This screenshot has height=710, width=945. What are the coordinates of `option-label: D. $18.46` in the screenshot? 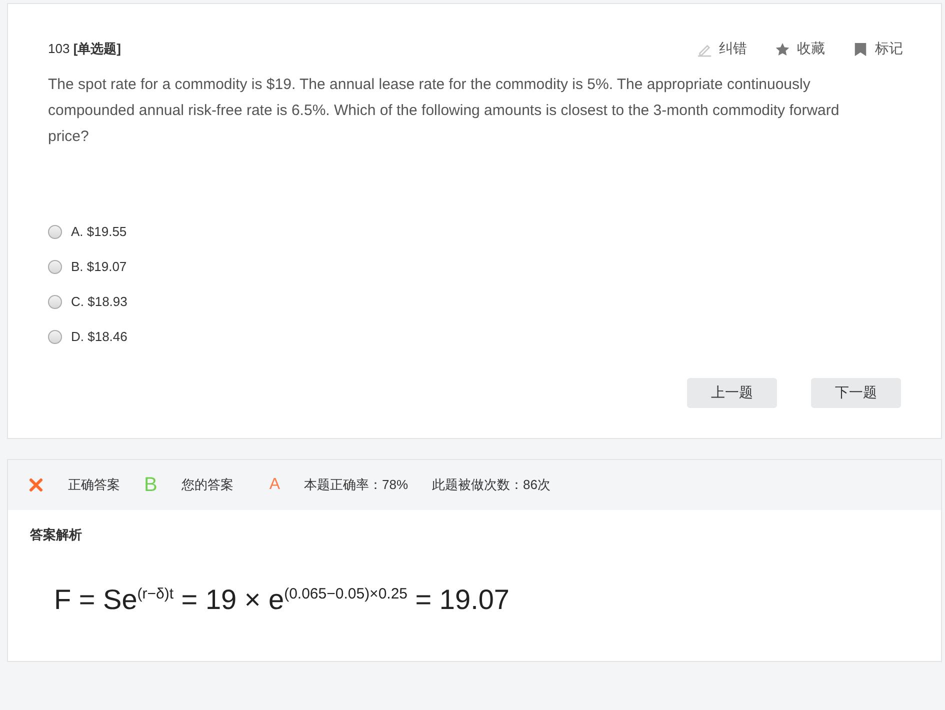 It's located at (99, 336).